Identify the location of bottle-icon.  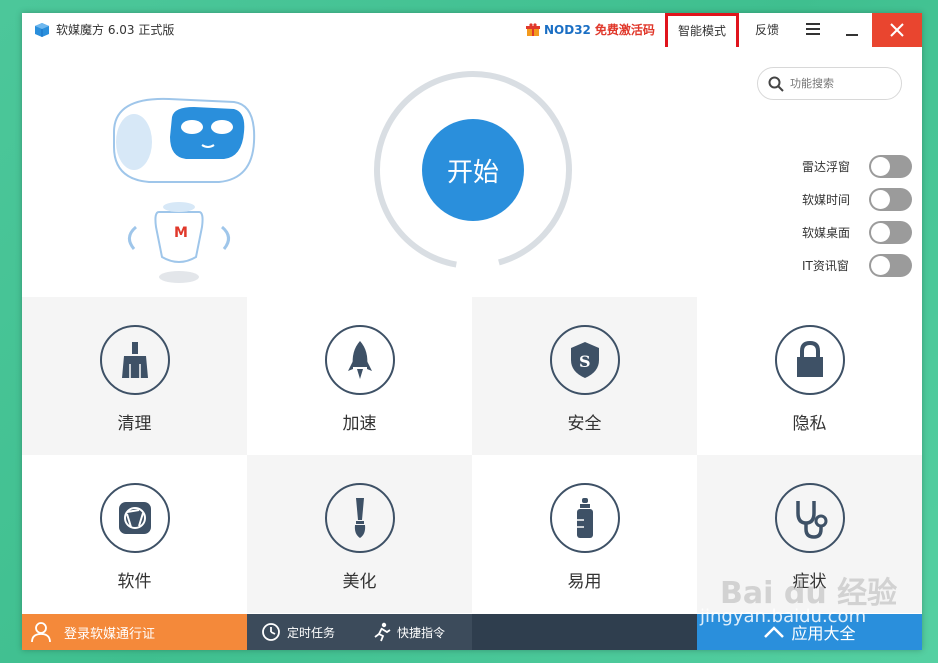
(584, 518).